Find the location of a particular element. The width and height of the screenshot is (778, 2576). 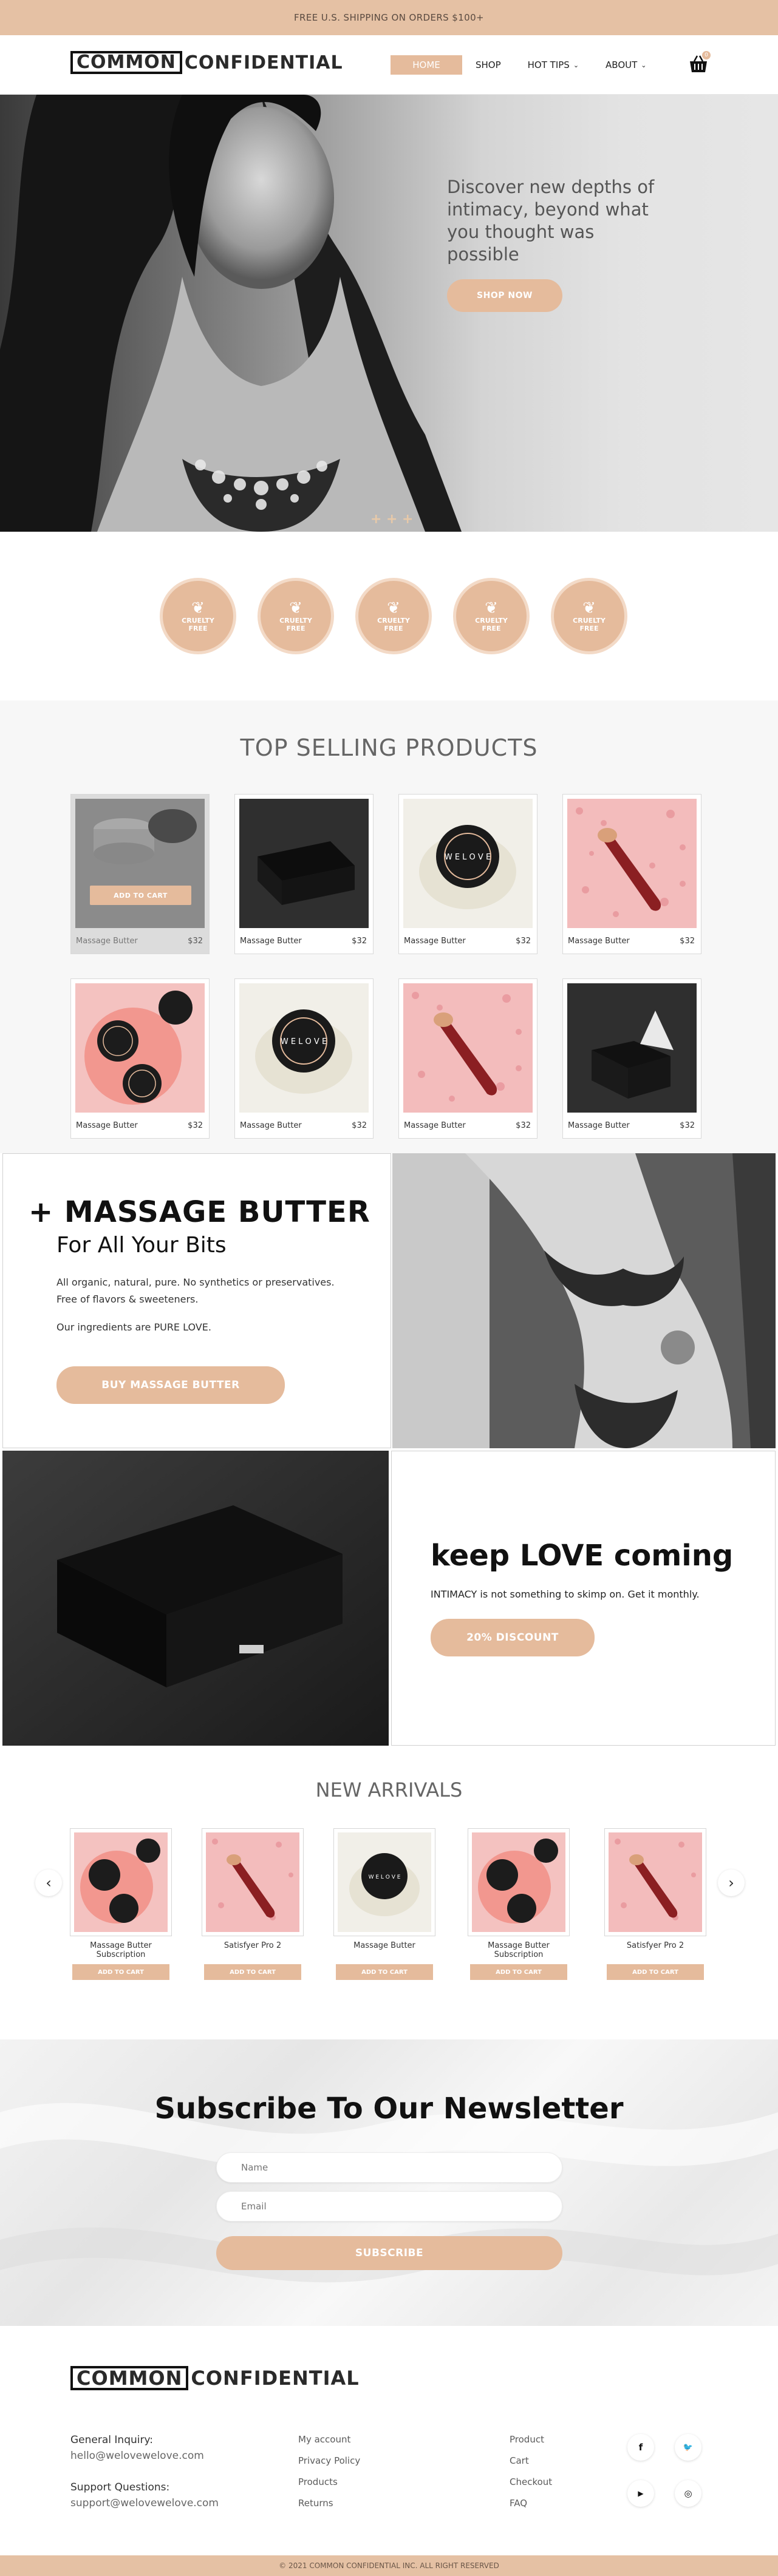

site-logo: COMMON CONFIDENTIAL is located at coordinates (206, 62).